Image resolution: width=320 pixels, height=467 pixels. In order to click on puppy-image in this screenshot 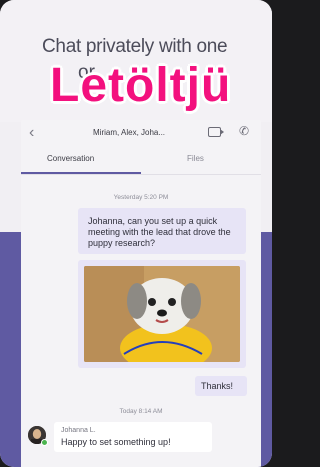, I will do `click(162, 314)`.